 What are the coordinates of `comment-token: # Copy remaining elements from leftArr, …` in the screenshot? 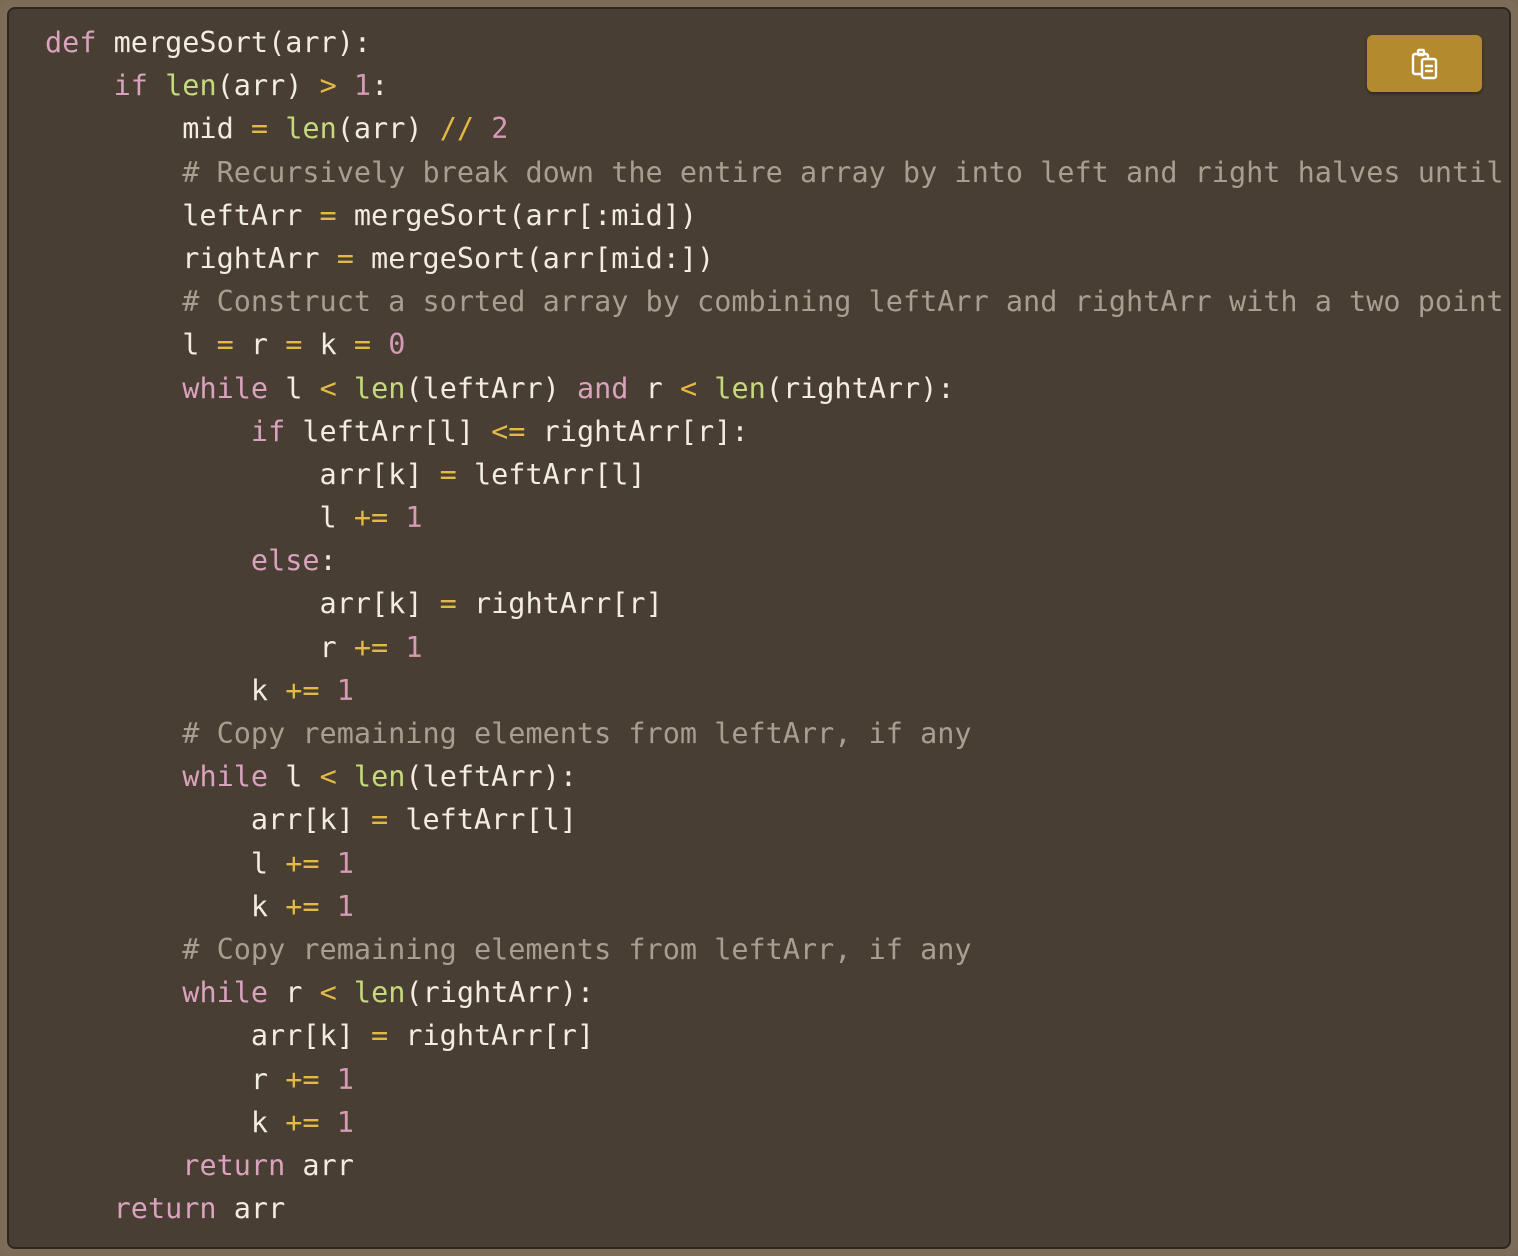 It's located at (577, 733).